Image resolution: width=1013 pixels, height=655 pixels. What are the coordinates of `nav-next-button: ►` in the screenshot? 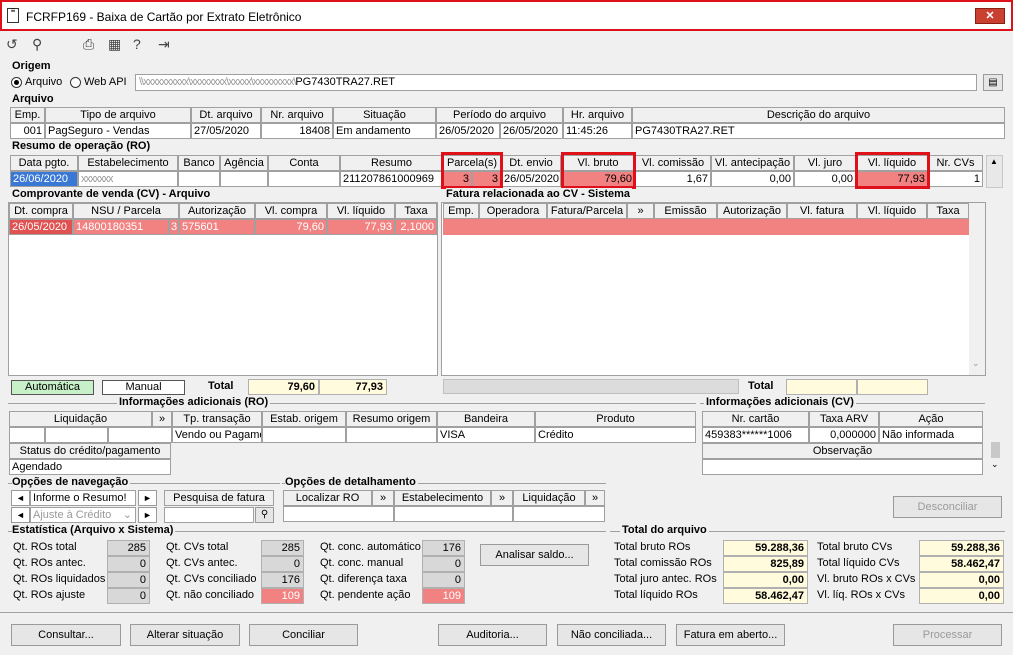 It's located at (147, 498).